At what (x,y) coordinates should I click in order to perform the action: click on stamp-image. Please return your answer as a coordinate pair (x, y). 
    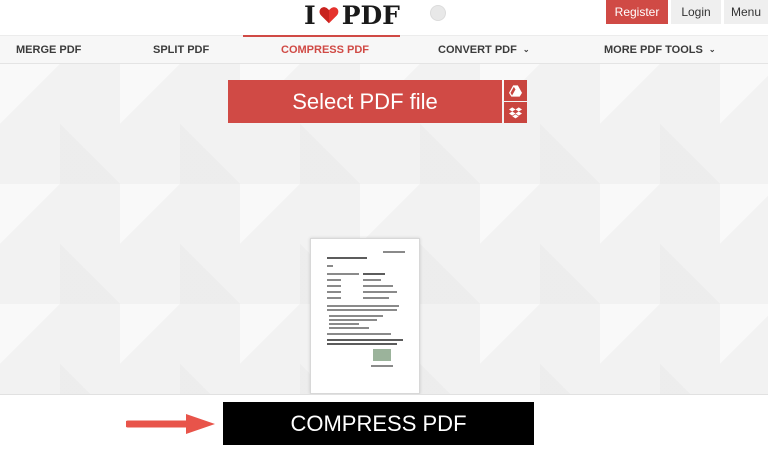
    Looking at the image, I should click on (382, 355).